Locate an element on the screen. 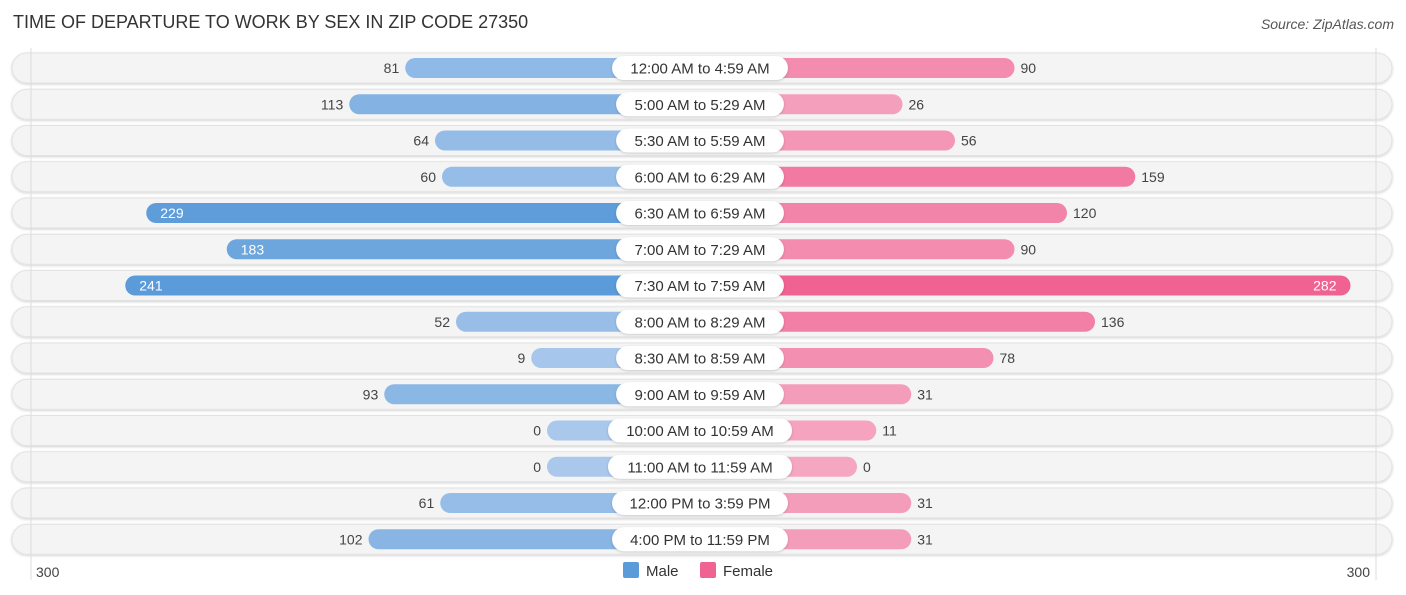  value-label-male: 81 is located at coordinates (392, 68).